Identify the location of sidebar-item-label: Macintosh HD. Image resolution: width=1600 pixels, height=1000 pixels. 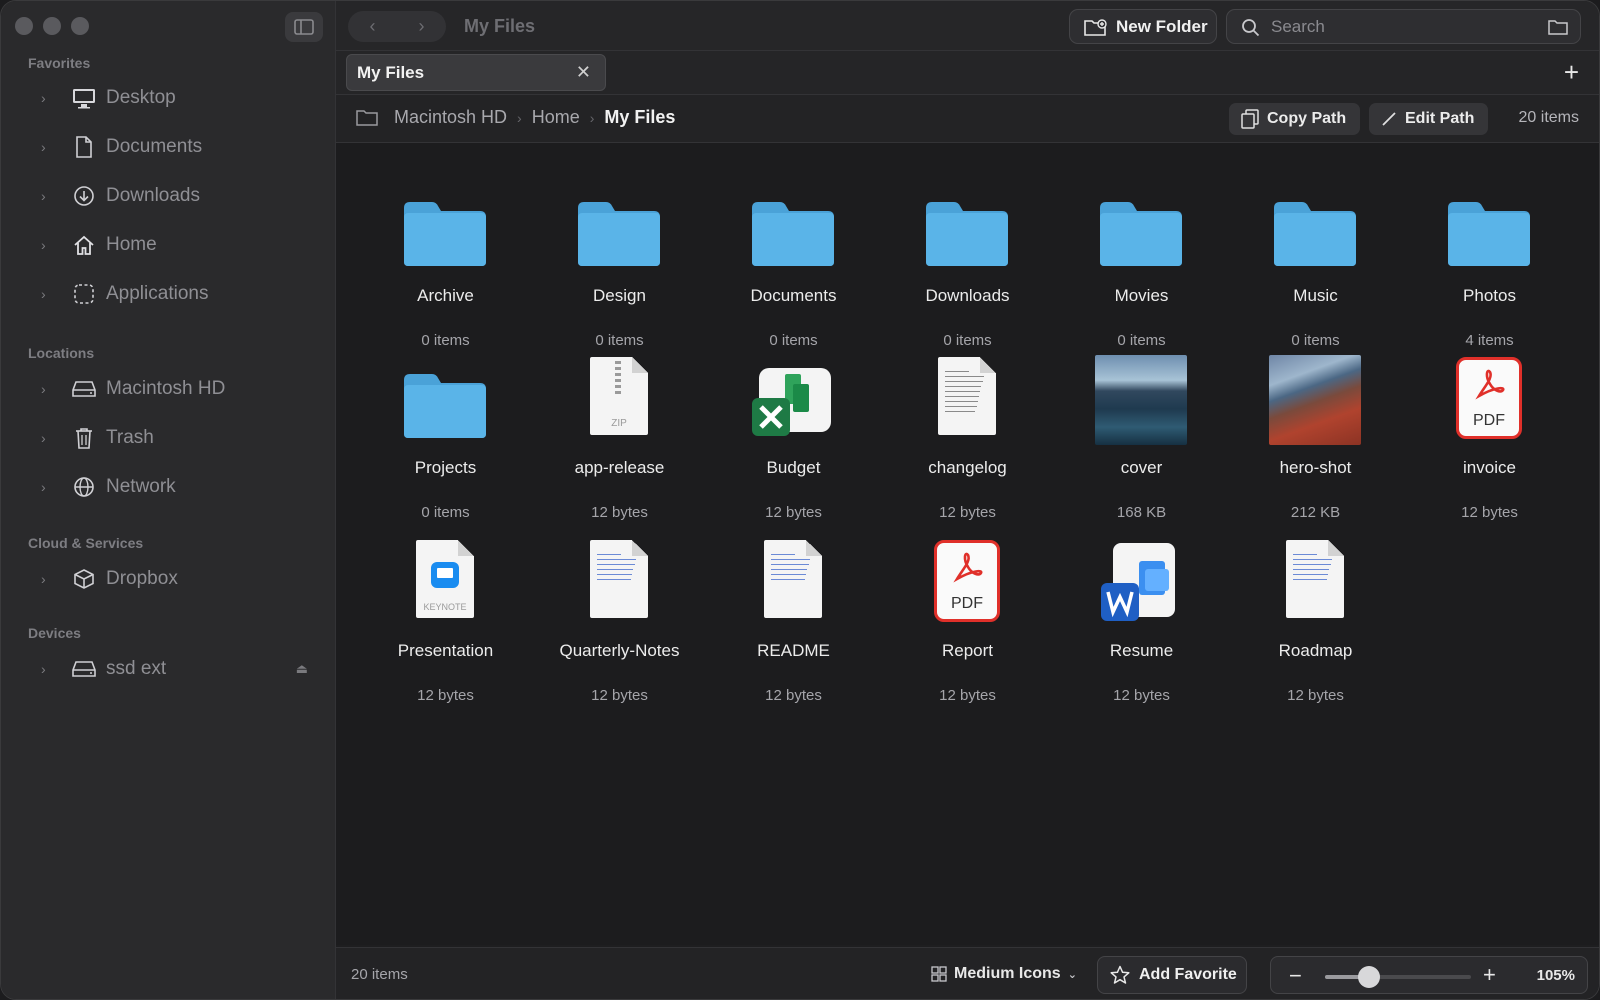
(166, 388).